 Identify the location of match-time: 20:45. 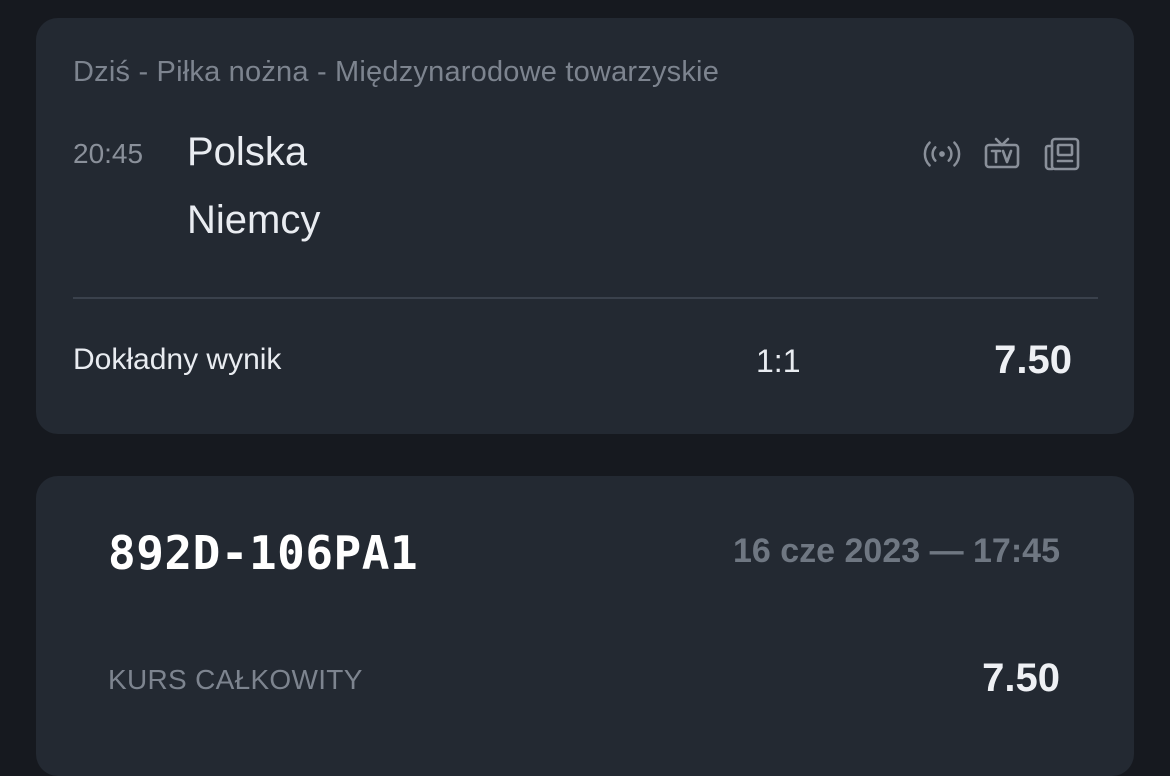
(108, 153).